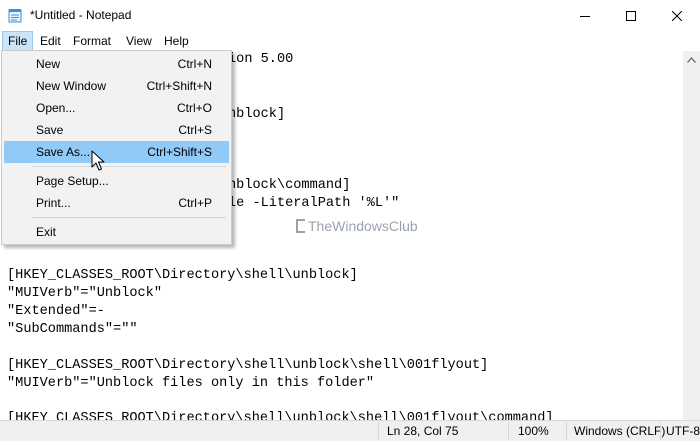 The height and width of the screenshot is (441, 700). Describe the element at coordinates (17, 41) in the screenshot. I see `menu-file: File` at that location.